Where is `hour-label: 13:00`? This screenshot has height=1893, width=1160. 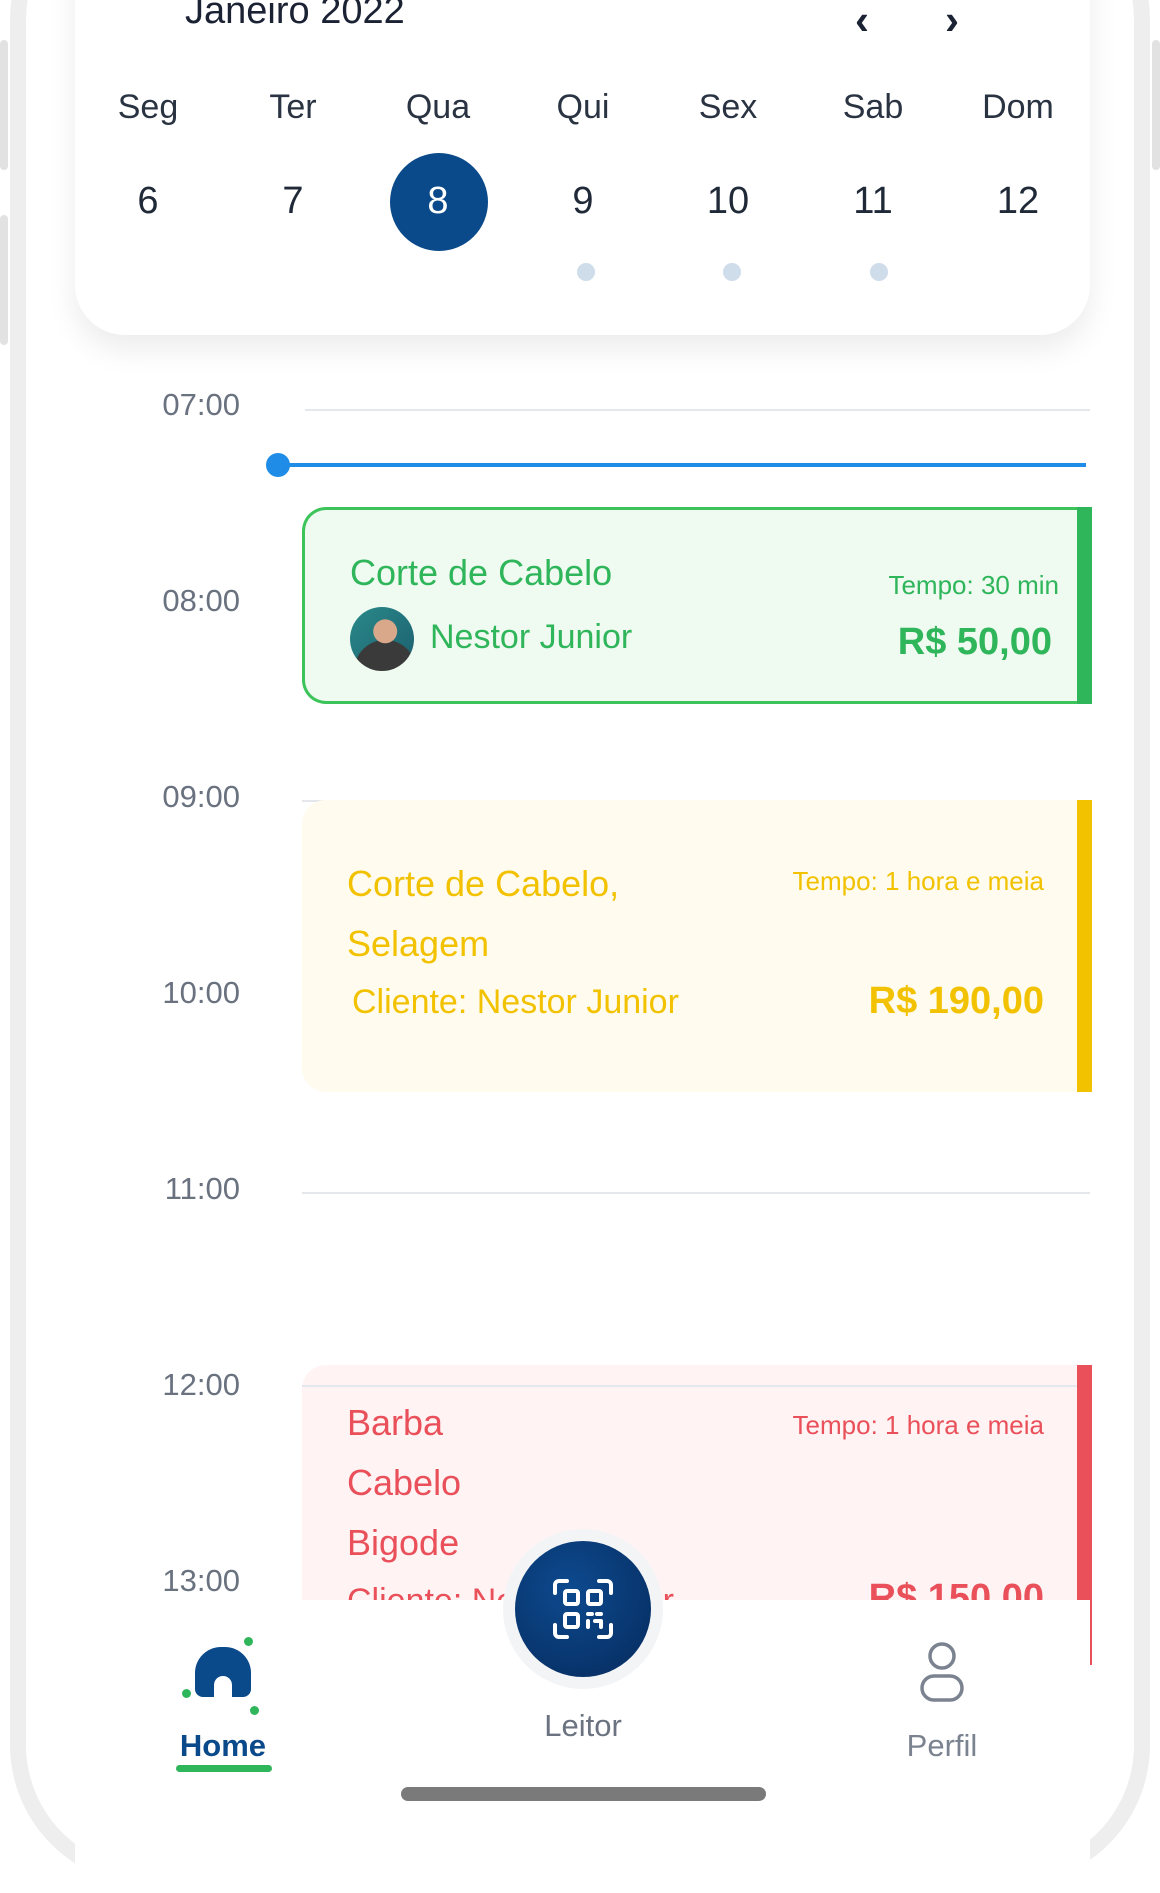 hour-label: 13:00 is located at coordinates (201, 1580).